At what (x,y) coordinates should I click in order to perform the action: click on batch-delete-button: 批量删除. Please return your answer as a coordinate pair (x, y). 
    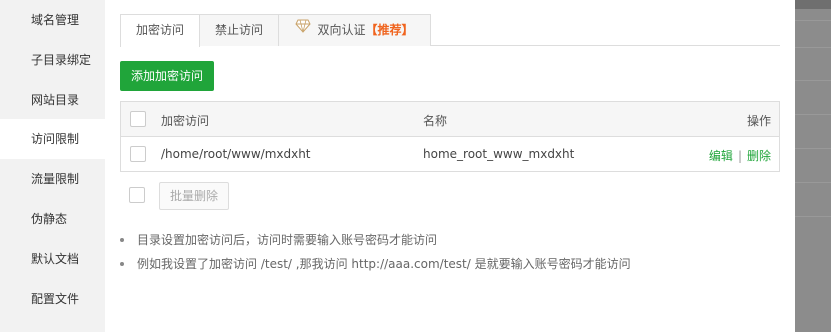
    Looking at the image, I should click on (194, 196).